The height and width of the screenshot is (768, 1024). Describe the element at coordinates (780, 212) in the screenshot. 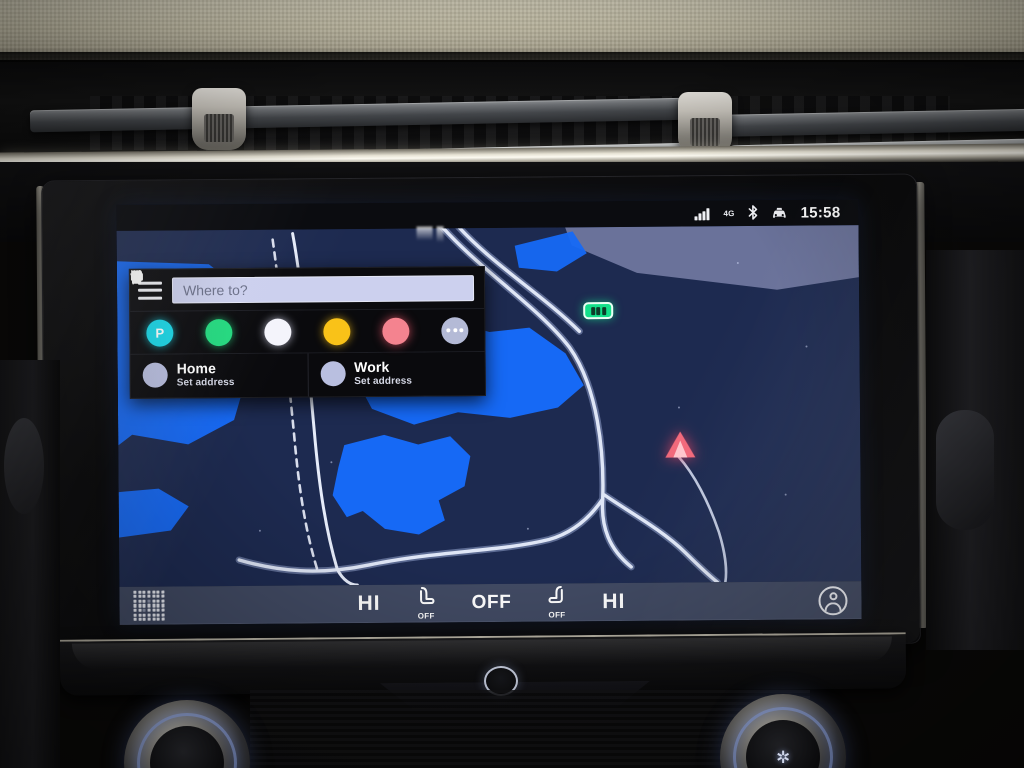

I see `car-icon` at that location.